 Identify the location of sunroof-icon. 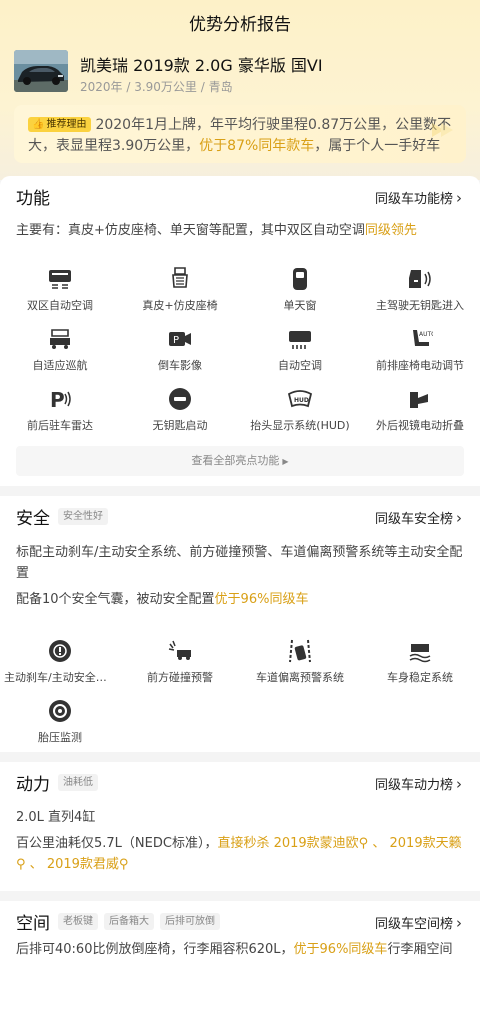
(300, 279).